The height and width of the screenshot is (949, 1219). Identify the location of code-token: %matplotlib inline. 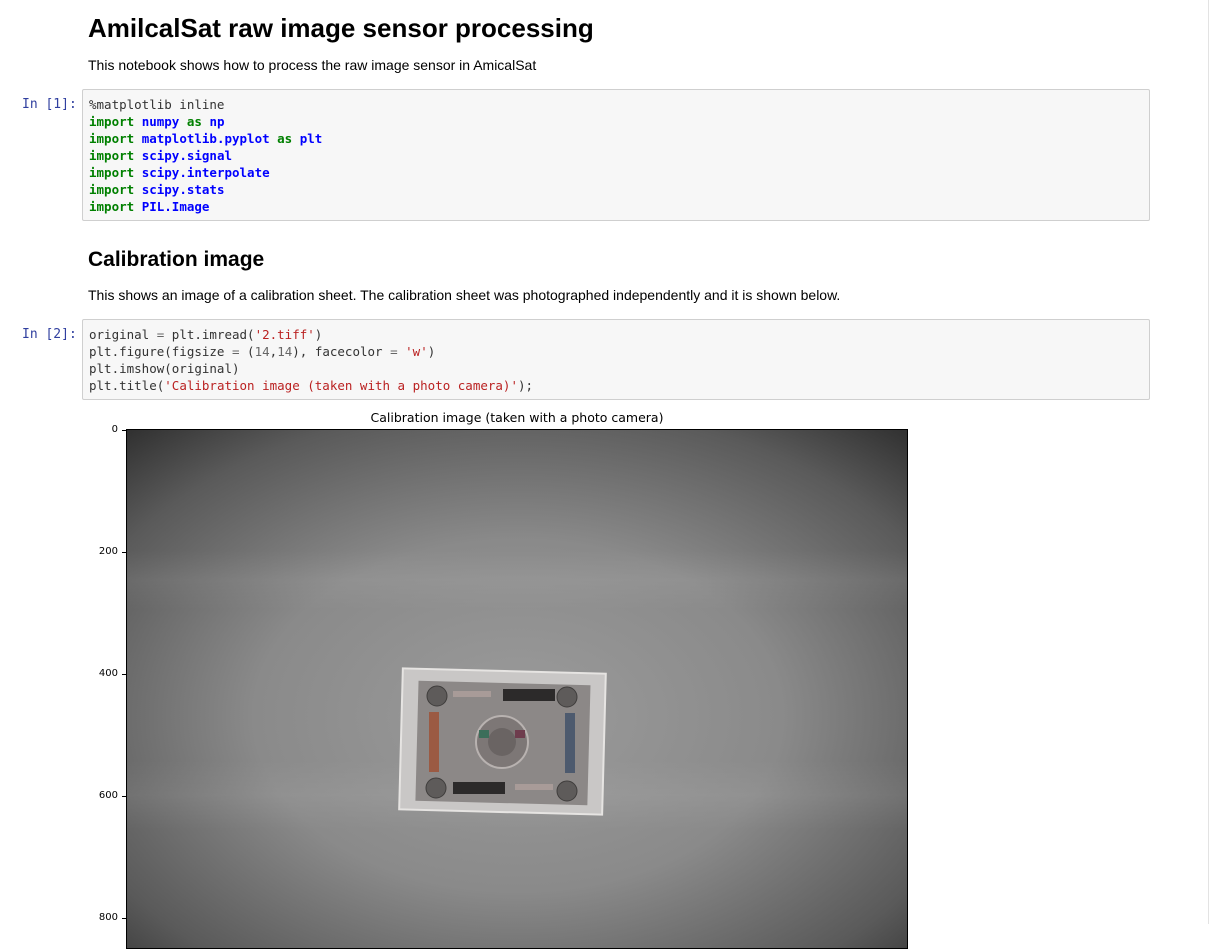
(157, 104).